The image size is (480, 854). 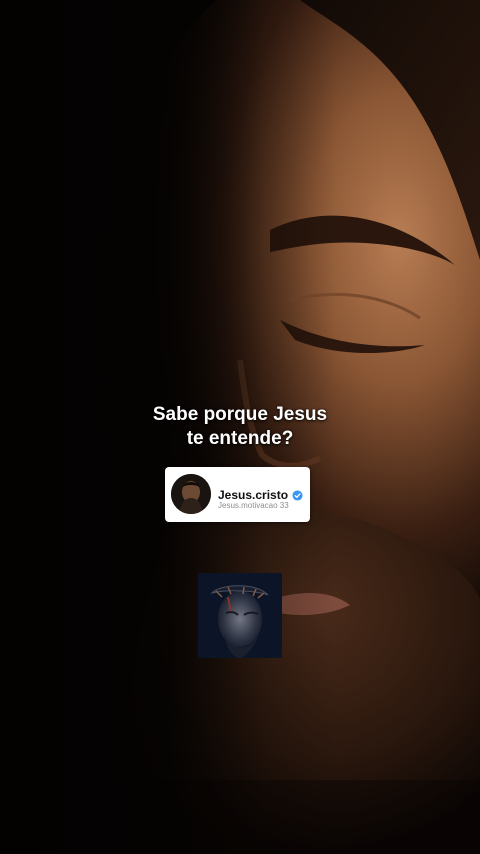 I want to click on avatar, so click(x=191, y=494).